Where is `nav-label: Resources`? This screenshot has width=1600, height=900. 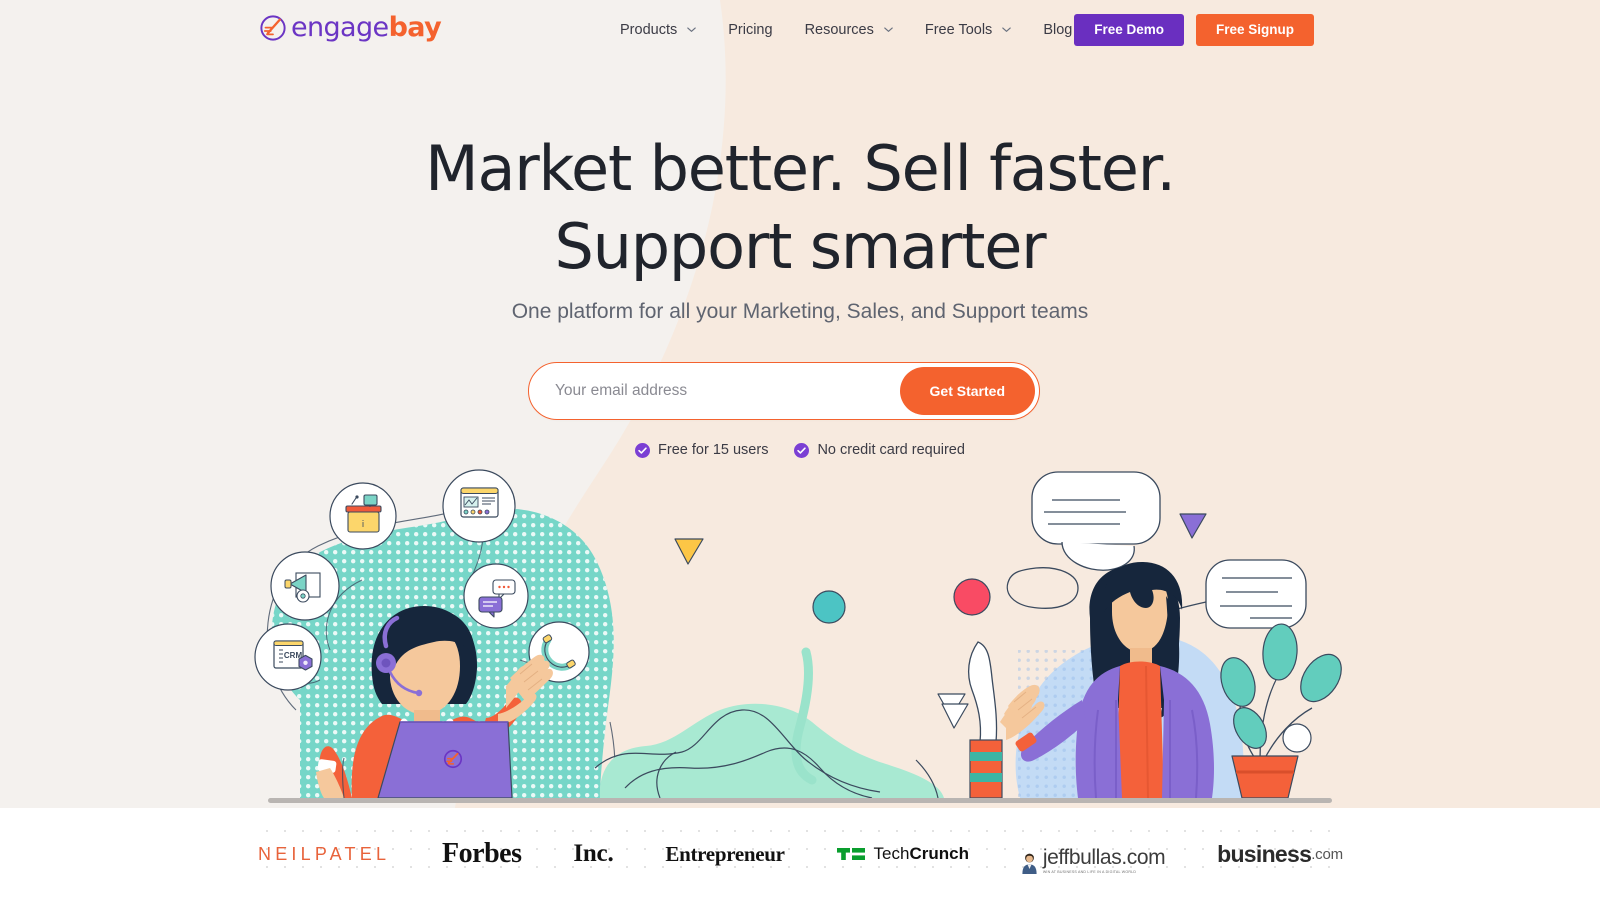 nav-label: Resources is located at coordinates (839, 30).